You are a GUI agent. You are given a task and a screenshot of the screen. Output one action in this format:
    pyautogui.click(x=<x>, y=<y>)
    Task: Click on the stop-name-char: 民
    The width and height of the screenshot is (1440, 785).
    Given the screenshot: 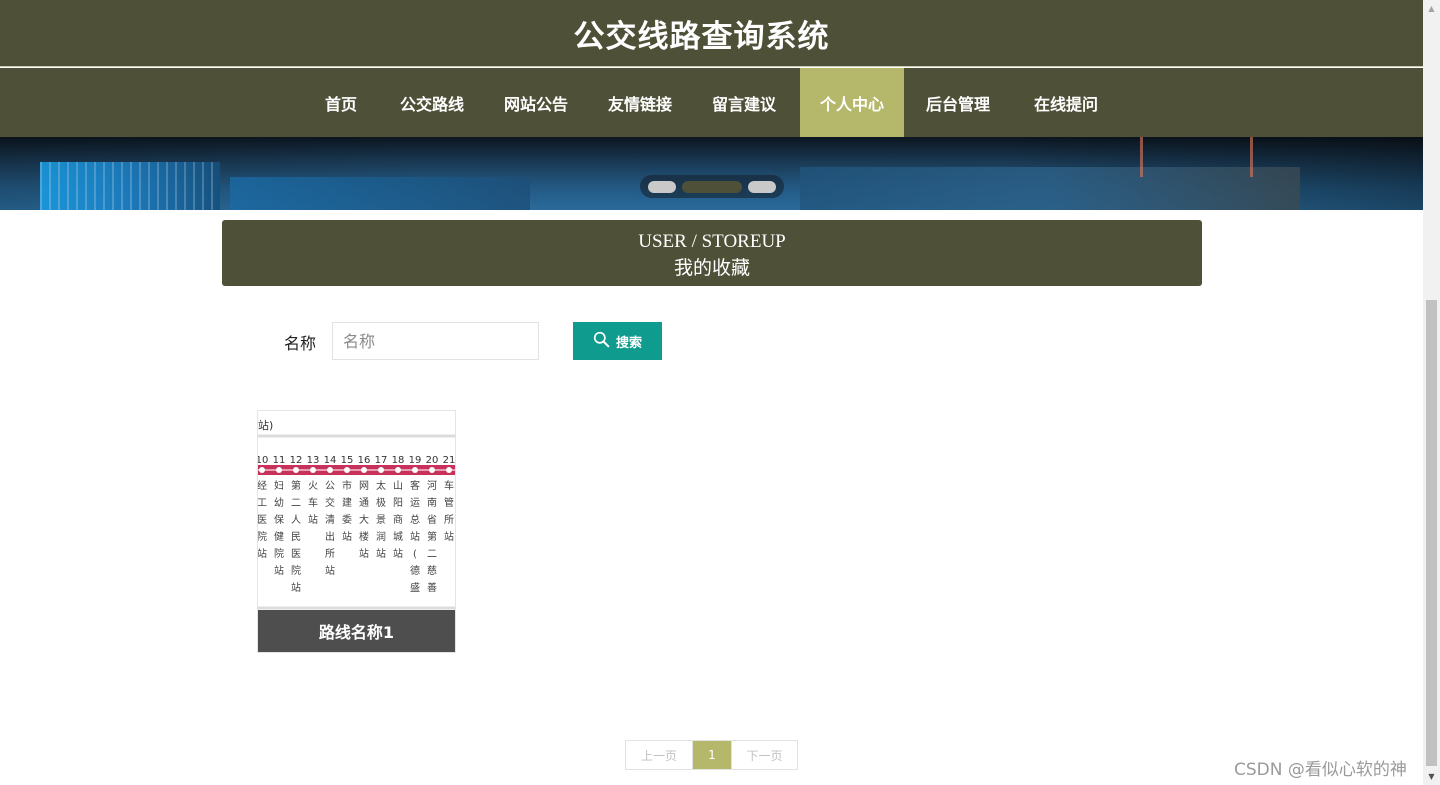 What is the action you would take?
    pyautogui.click(x=296, y=537)
    